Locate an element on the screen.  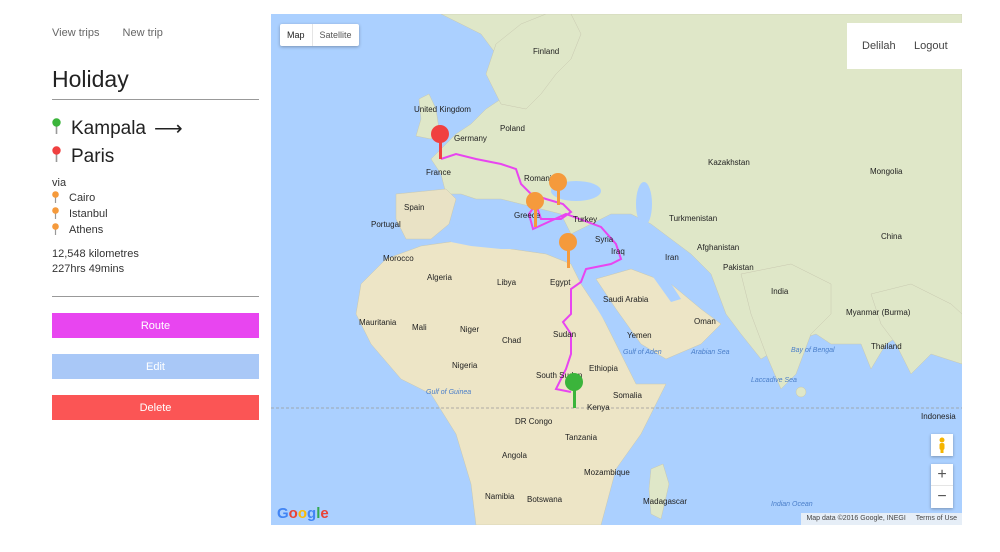
terms-link: Terms of Use is located at coordinates (936, 519).